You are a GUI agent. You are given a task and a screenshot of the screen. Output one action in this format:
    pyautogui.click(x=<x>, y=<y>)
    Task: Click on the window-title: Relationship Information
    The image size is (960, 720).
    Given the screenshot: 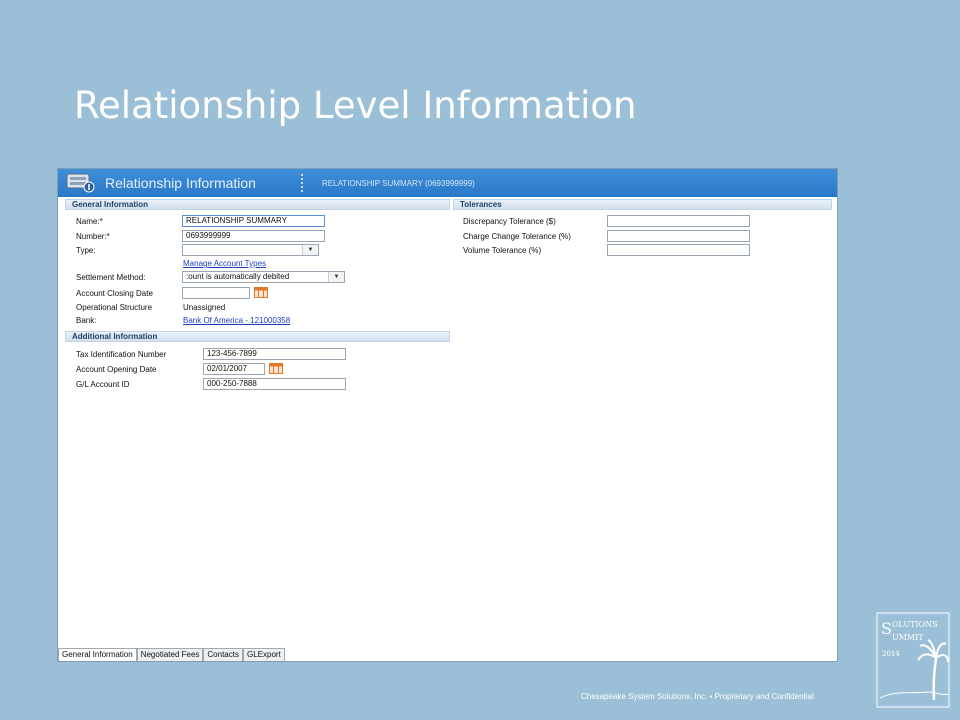 What is the action you would take?
    pyautogui.click(x=180, y=183)
    